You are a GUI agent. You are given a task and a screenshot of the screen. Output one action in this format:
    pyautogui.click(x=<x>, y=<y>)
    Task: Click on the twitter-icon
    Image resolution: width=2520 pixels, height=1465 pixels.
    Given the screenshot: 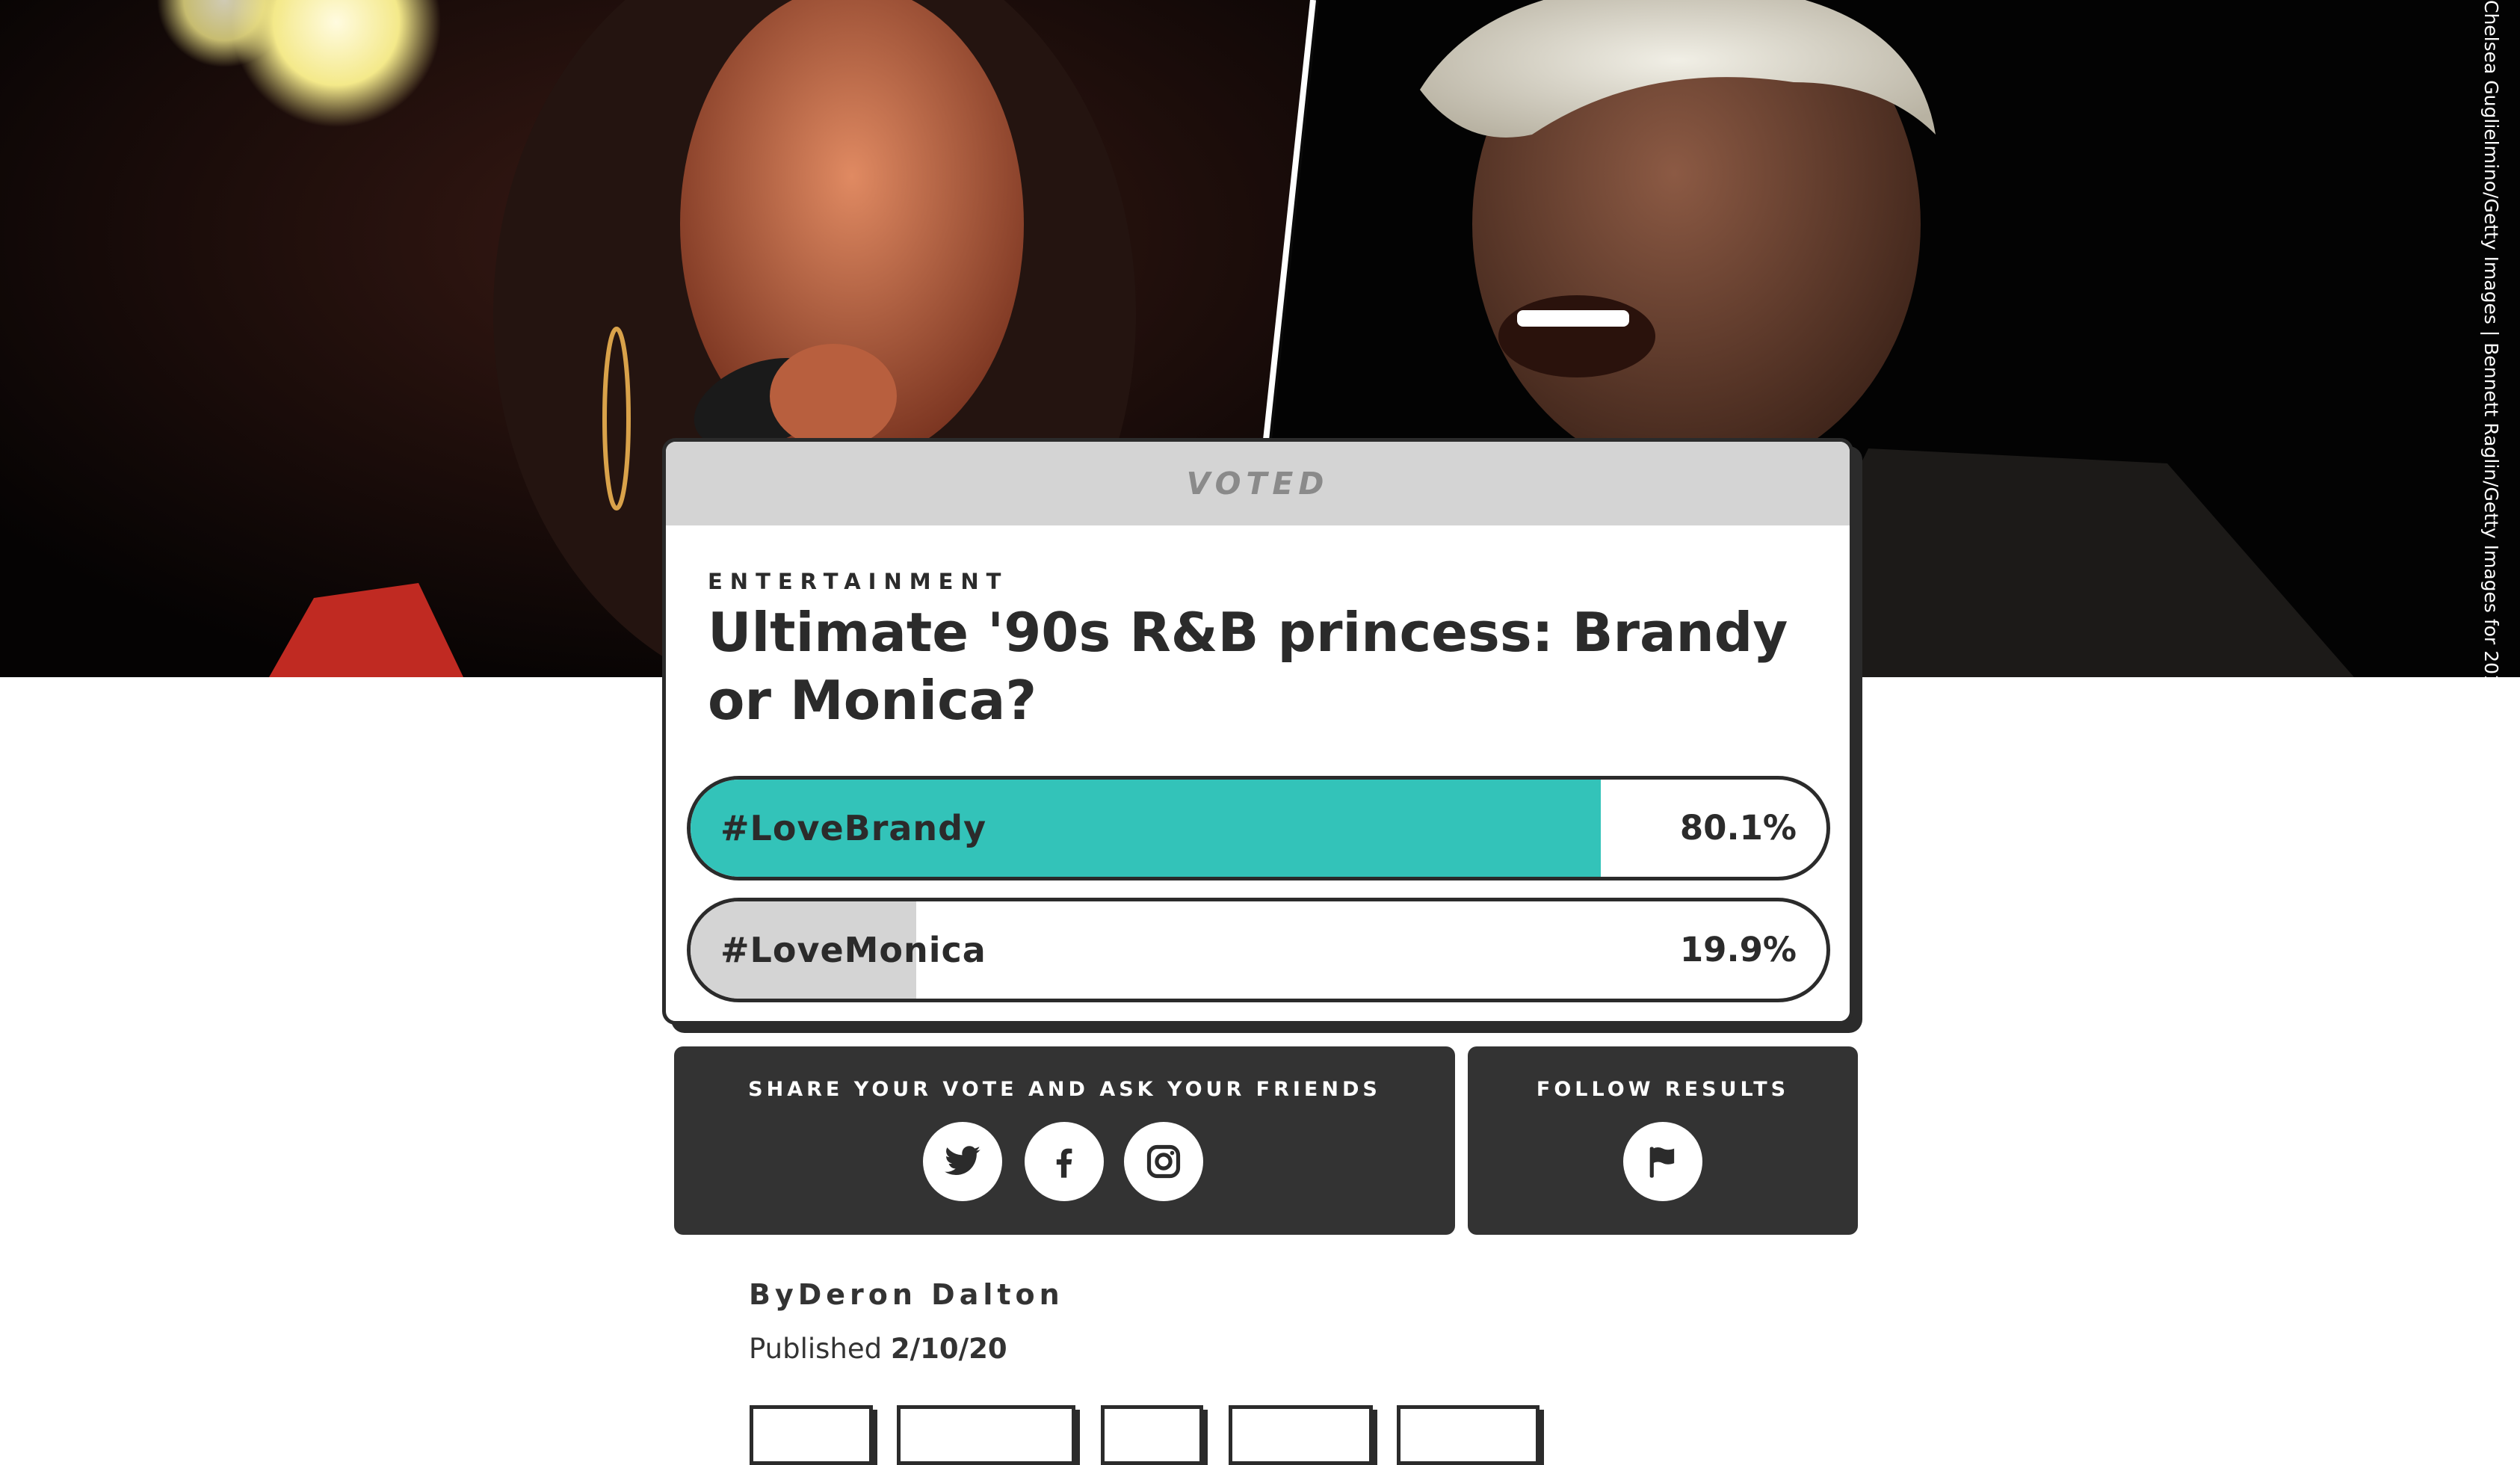 What is the action you would take?
    pyautogui.click(x=962, y=1160)
    